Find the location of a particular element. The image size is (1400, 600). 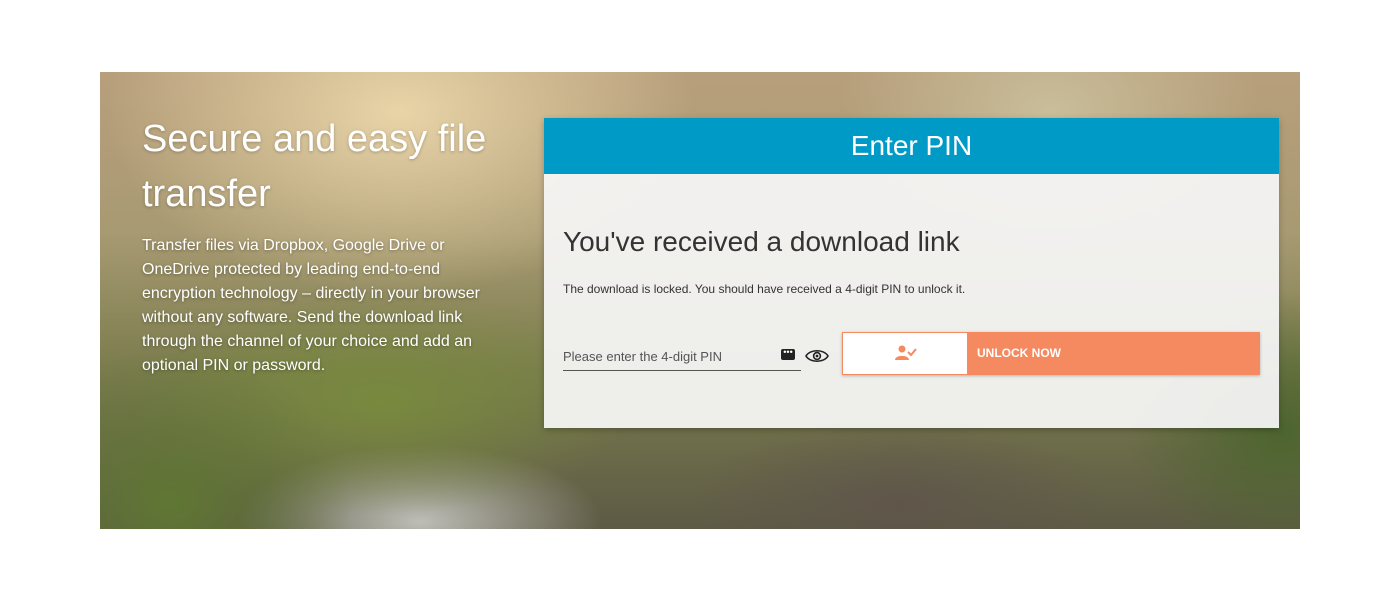

unlock-button-icon-area is located at coordinates (905, 353).